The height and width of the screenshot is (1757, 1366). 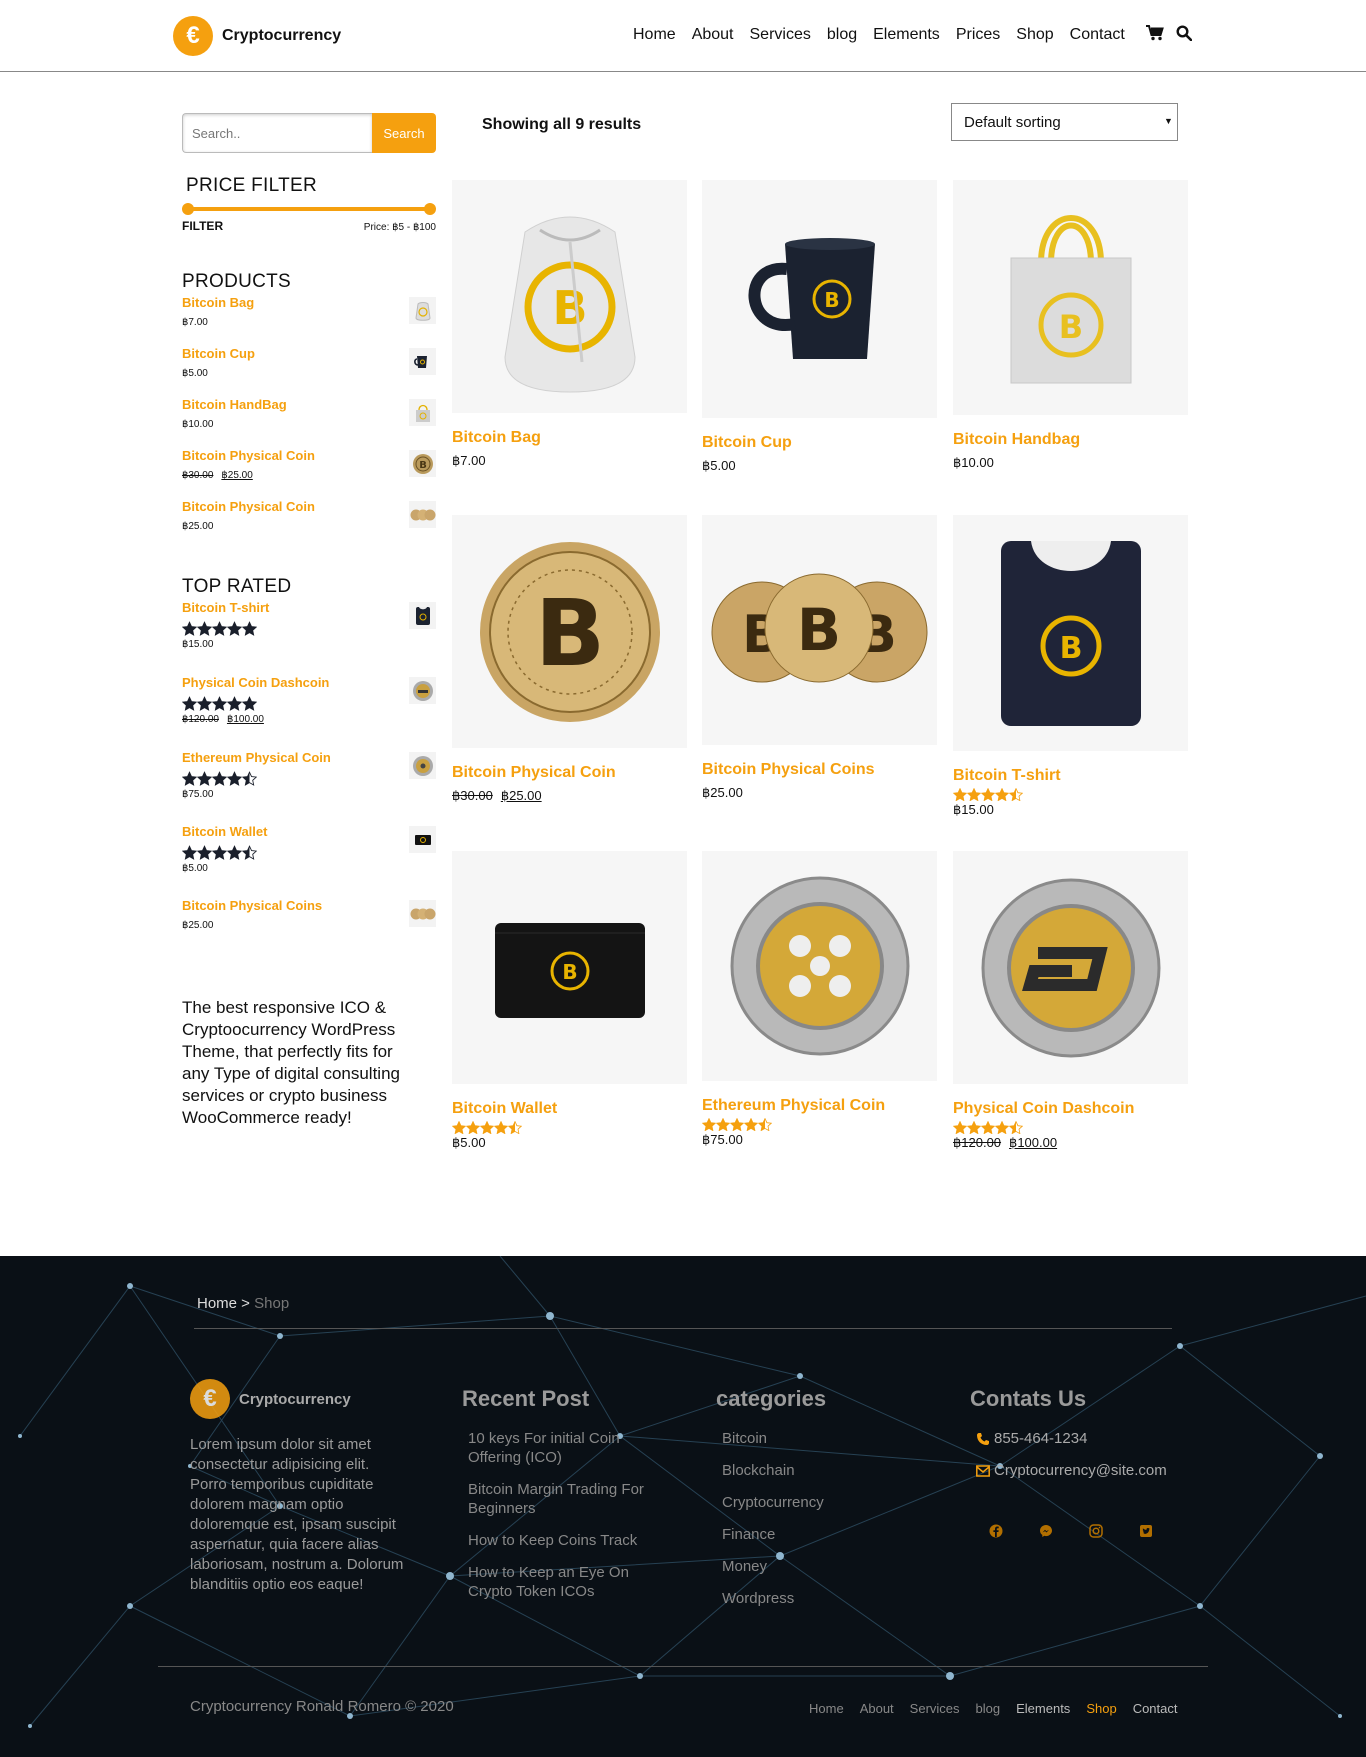 What do you see at coordinates (819, 630) in the screenshot?
I see `coins-image: B B B` at bounding box center [819, 630].